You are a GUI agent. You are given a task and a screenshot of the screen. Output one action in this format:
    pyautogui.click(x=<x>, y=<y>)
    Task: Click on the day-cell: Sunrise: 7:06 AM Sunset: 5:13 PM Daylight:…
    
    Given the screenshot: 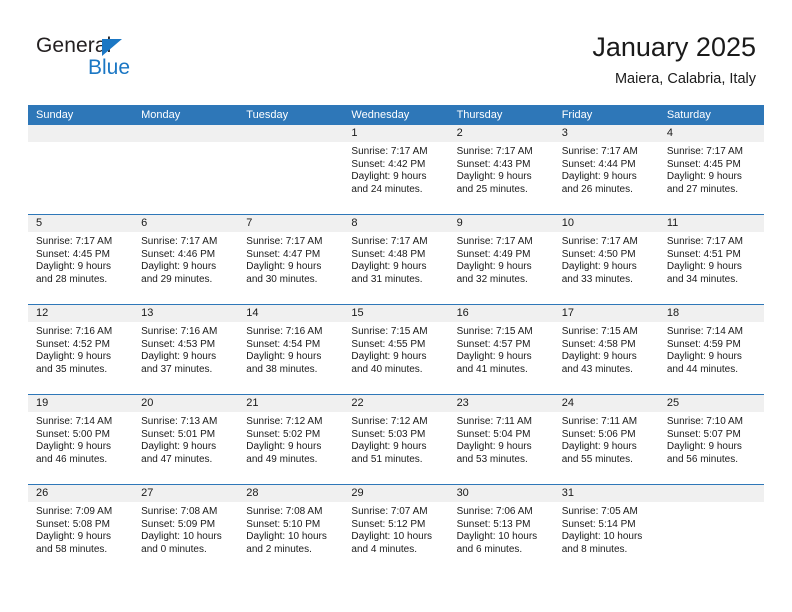 What is the action you would take?
    pyautogui.click(x=501, y=538)
    